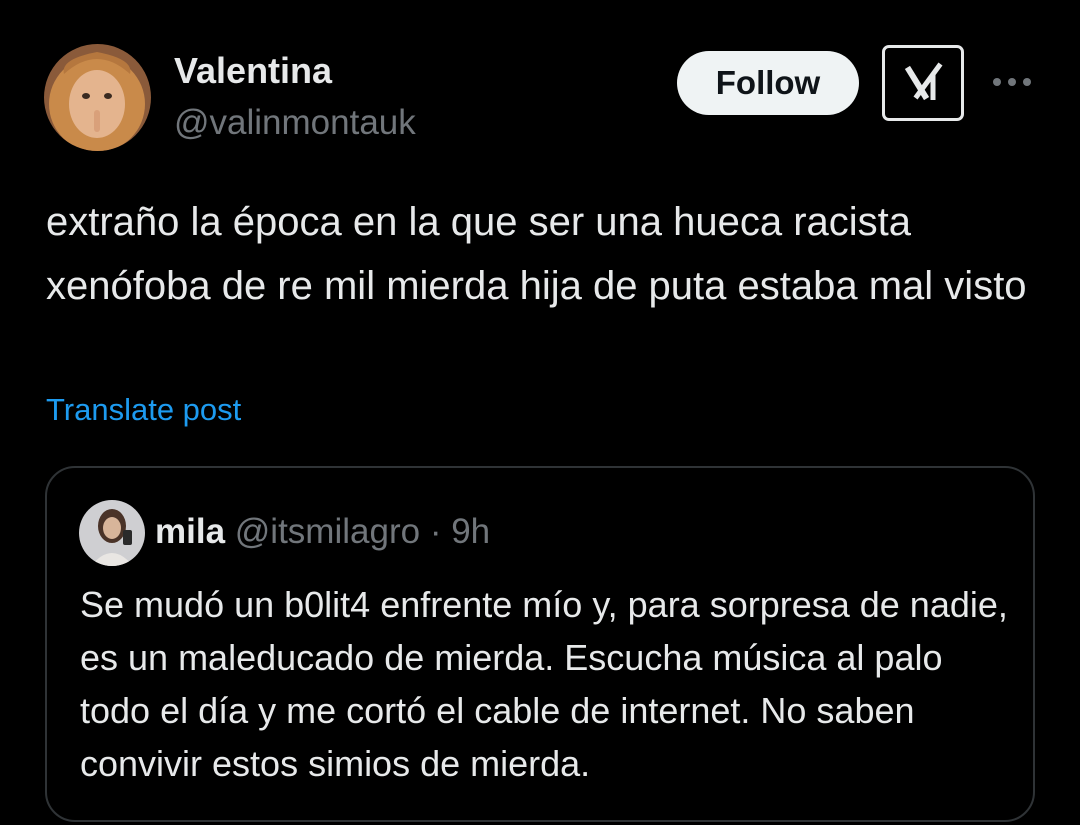 The width and height of the screenshot is (1080, 825). Describe the element at coordinates (295, 123) in the screenshot. I see `author-handle: @valinmontauk` at that location.